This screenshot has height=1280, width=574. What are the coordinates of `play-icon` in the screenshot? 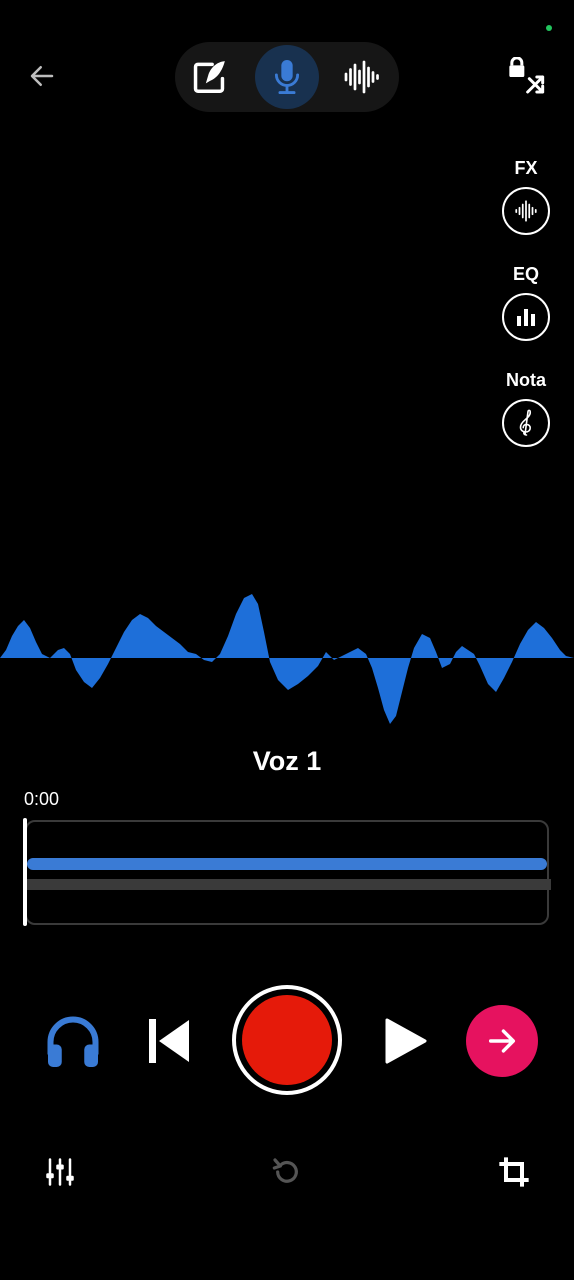 It's located at (406, 1041).